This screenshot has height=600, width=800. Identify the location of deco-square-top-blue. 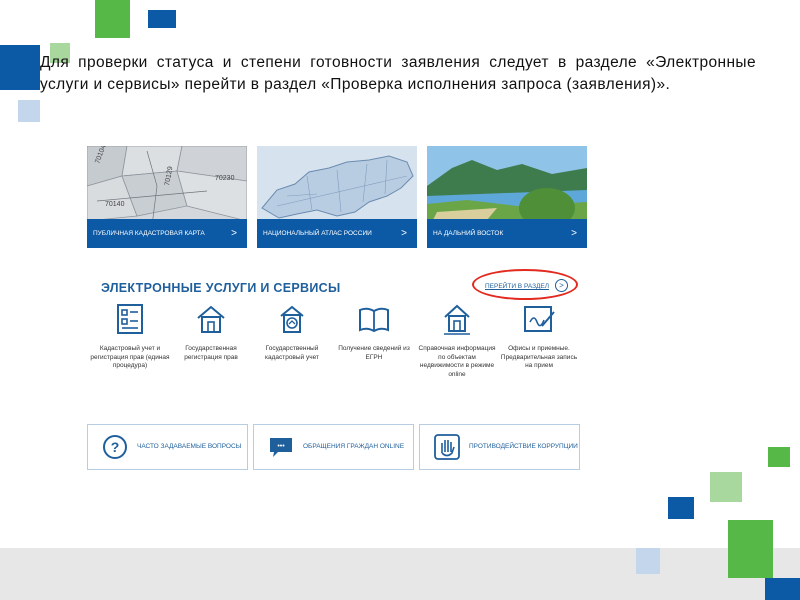
(162, 19).